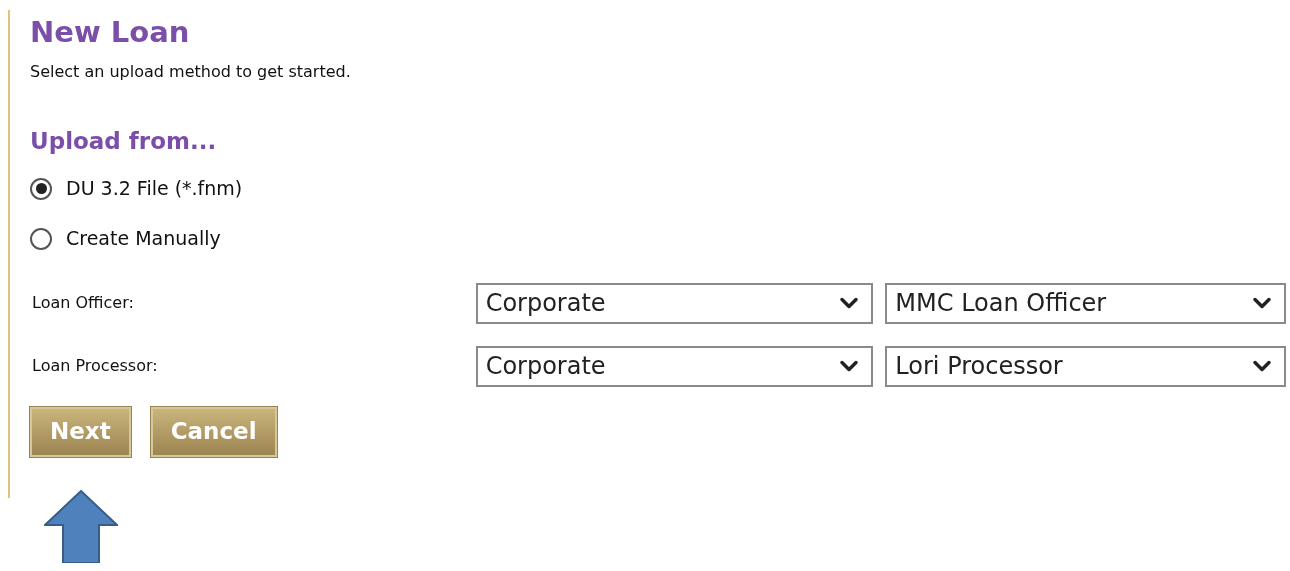 The height and width of the screenshot is (571, 1290). I want to click on radio-label: DU 3.2 File (*.fnm), so click(154, 189).